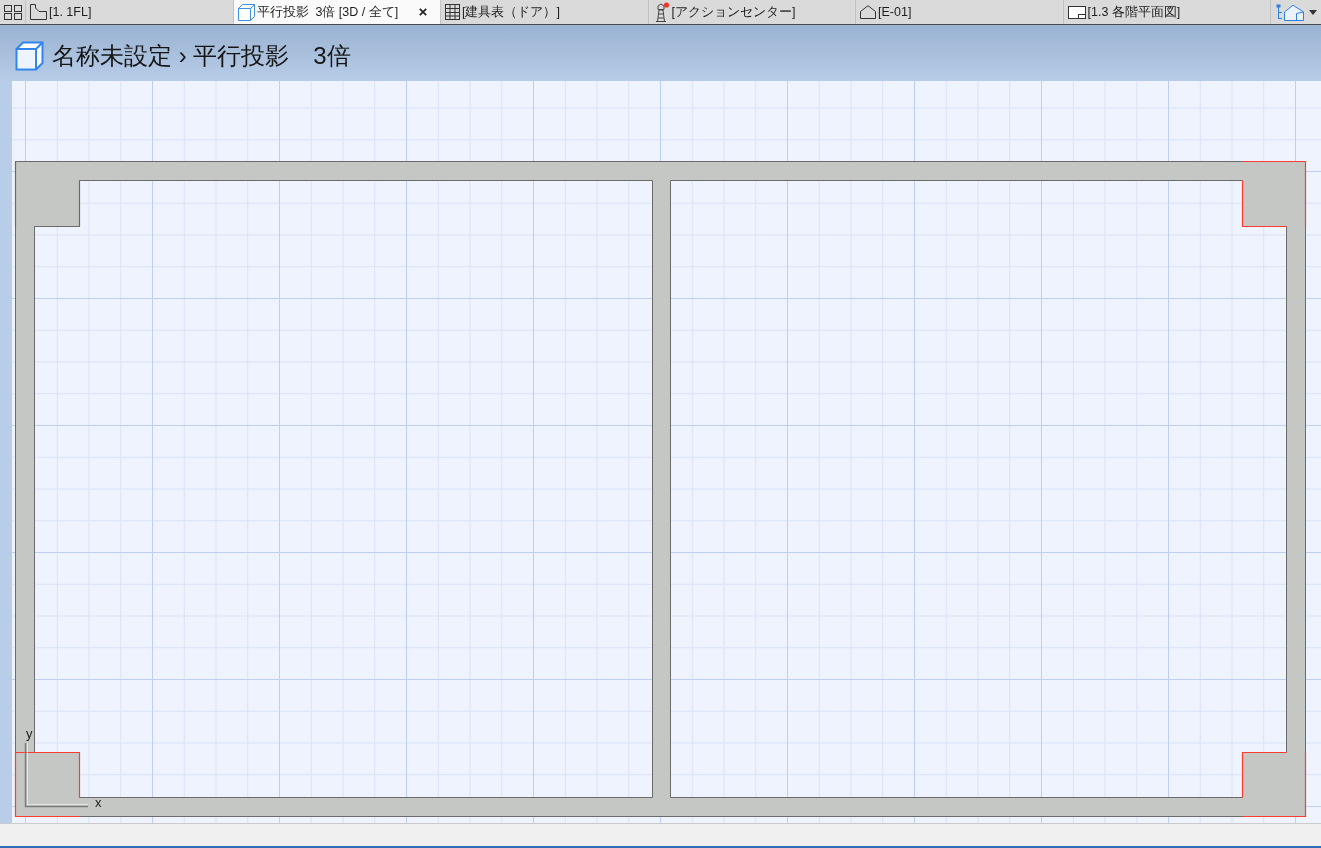 The height and width of the screenshot is (848, 1321). Describe the element at coordinates (423, 12) in the screenshot. I see `close-icon` at that location.